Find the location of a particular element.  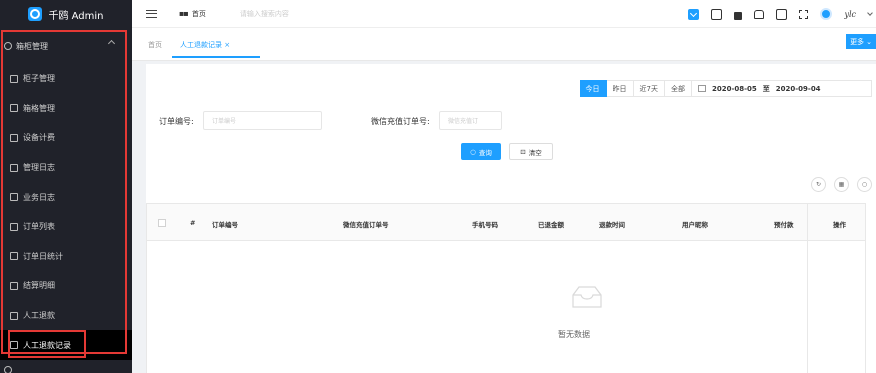

column-header: 微信充值订单号 is located at coordinates (366, 225).